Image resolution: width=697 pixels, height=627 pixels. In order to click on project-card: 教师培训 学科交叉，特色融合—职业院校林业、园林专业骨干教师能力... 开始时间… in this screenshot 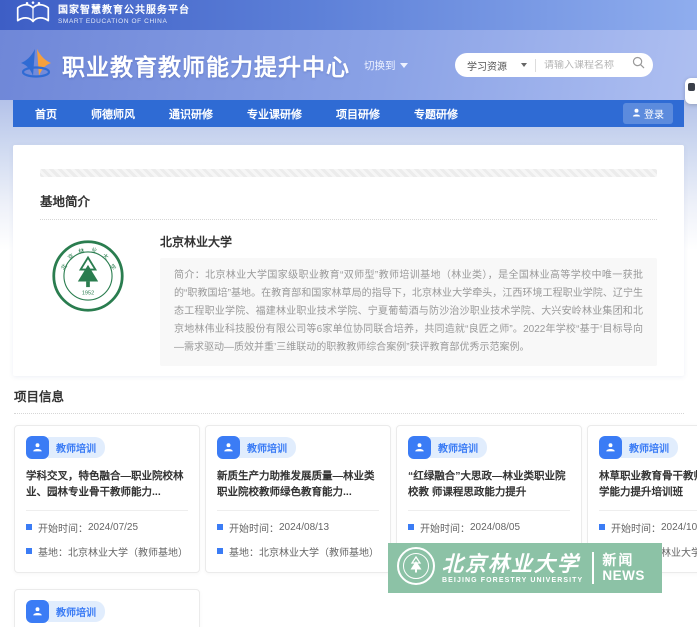, I will do `click(107, 499)`.